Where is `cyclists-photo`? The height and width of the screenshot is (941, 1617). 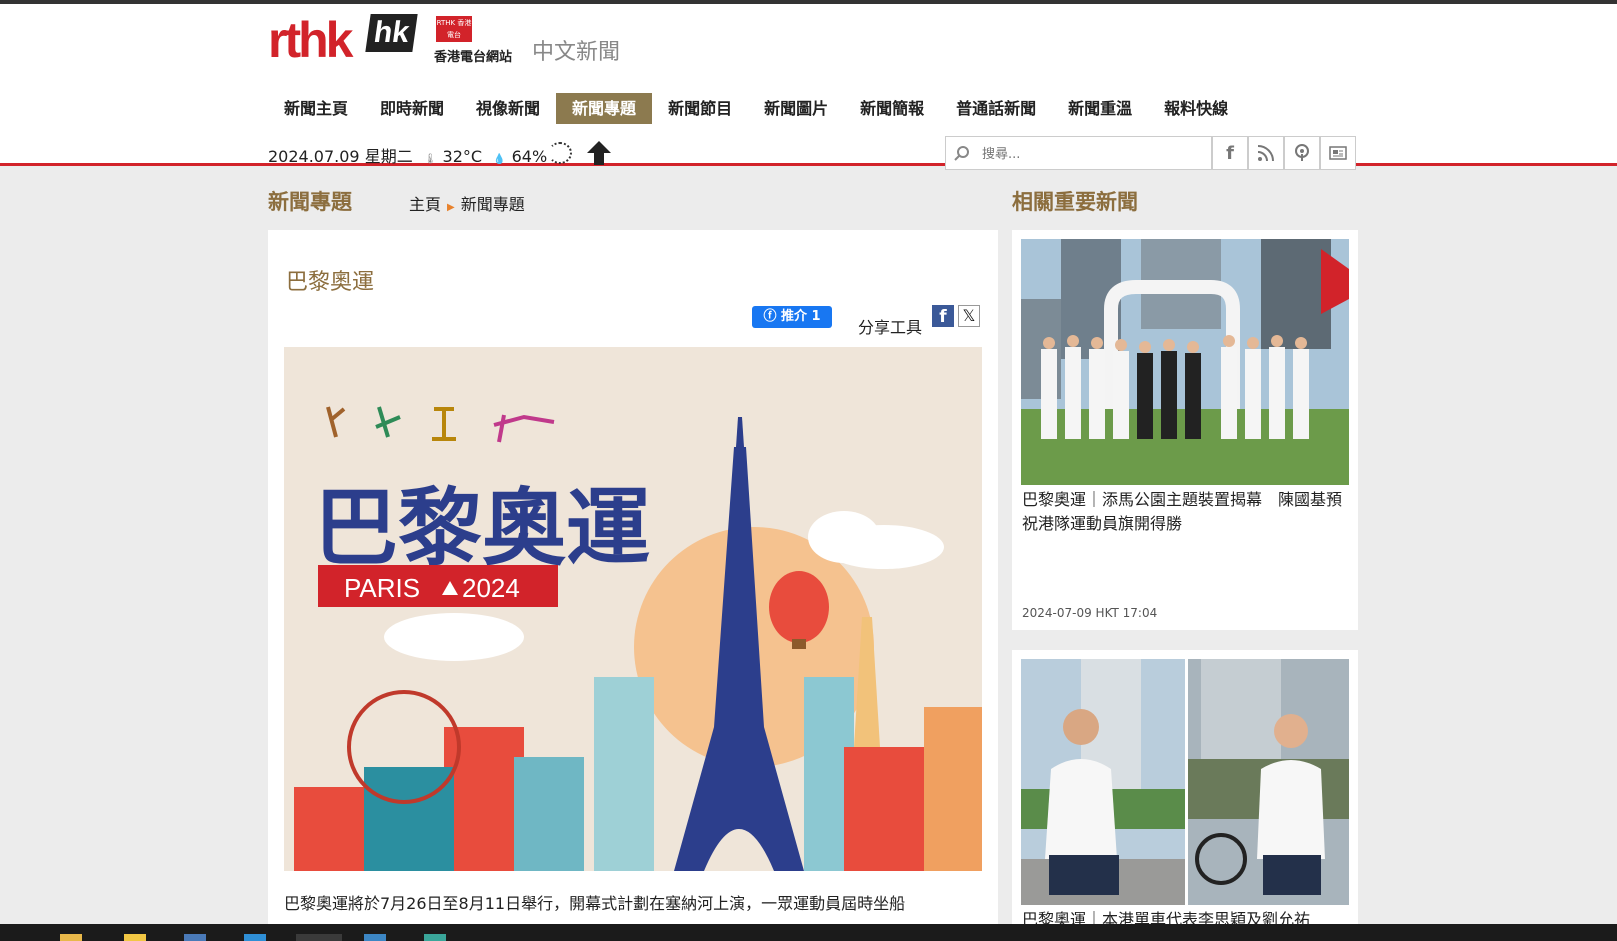 cyclists-photo is located at coordinates (1185, 782).